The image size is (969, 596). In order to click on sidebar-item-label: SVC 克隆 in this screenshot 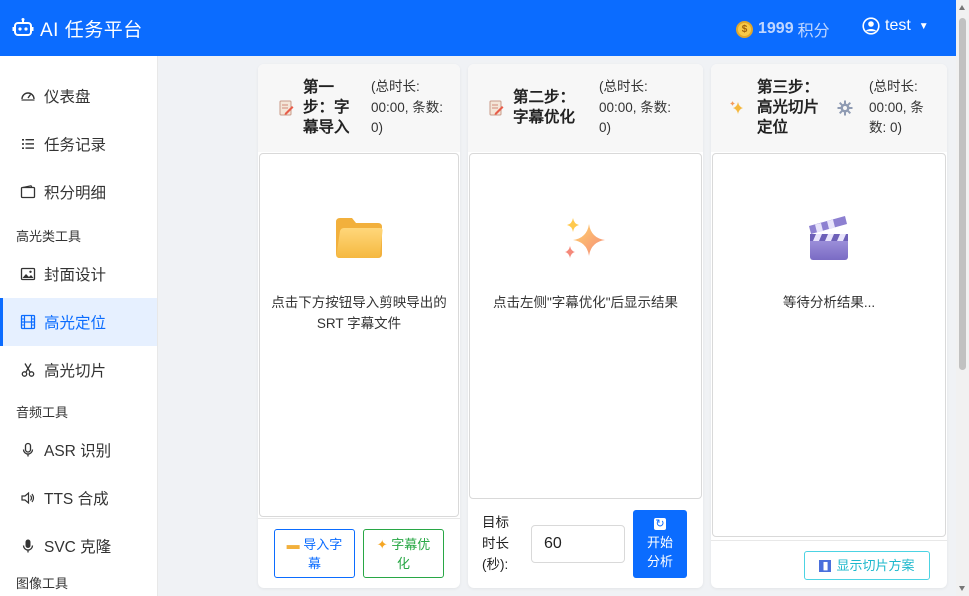, I will do `click(78, 547)`.